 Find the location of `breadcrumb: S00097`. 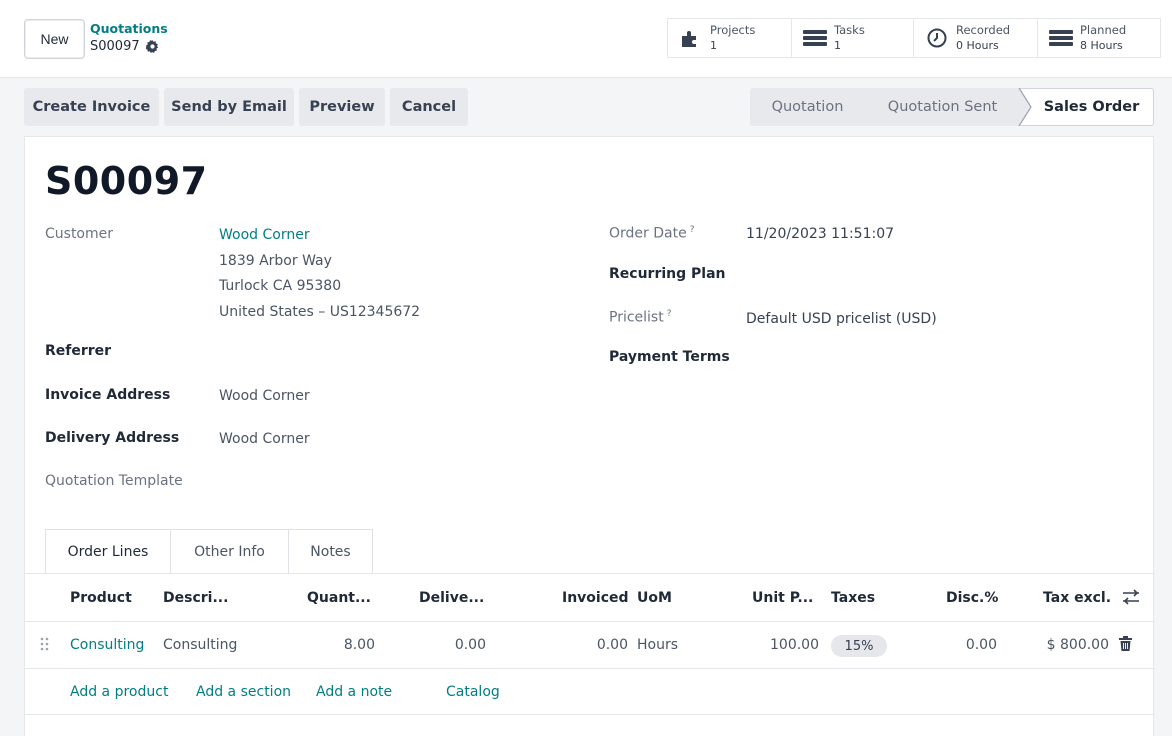

breadcrumb: S00097 is located at coordinates (124, 46).